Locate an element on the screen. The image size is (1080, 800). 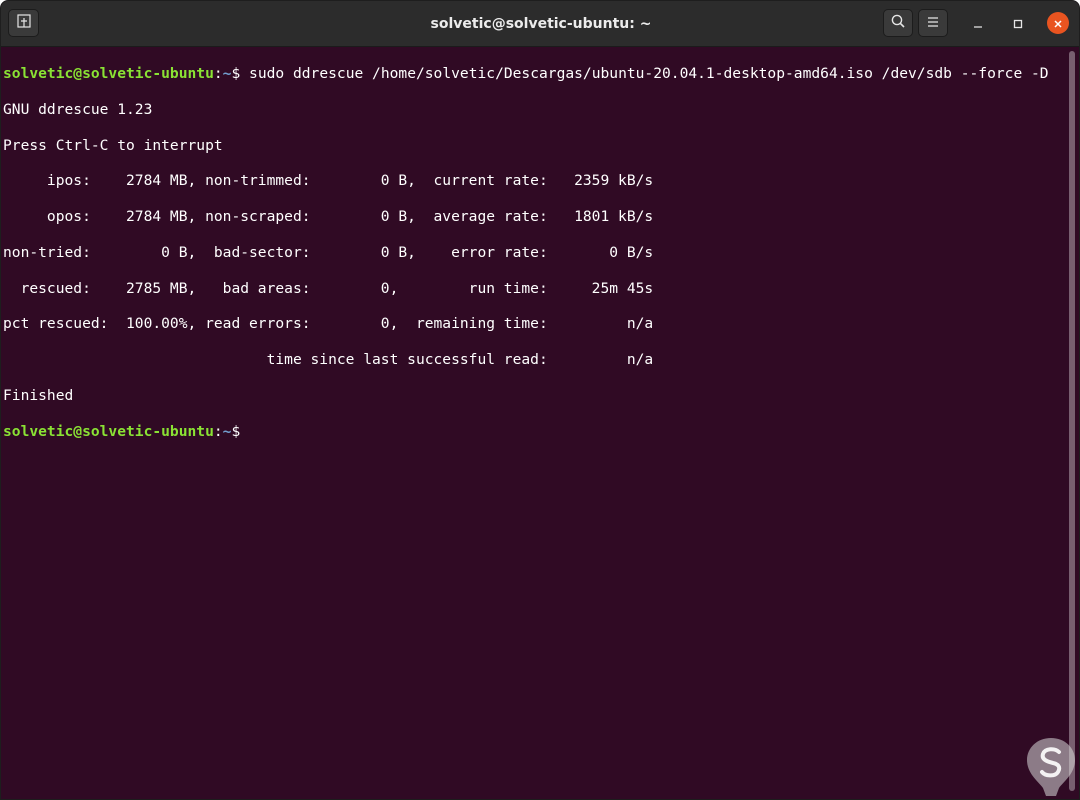
maximize-icon is located at coordinates (1018, 23).